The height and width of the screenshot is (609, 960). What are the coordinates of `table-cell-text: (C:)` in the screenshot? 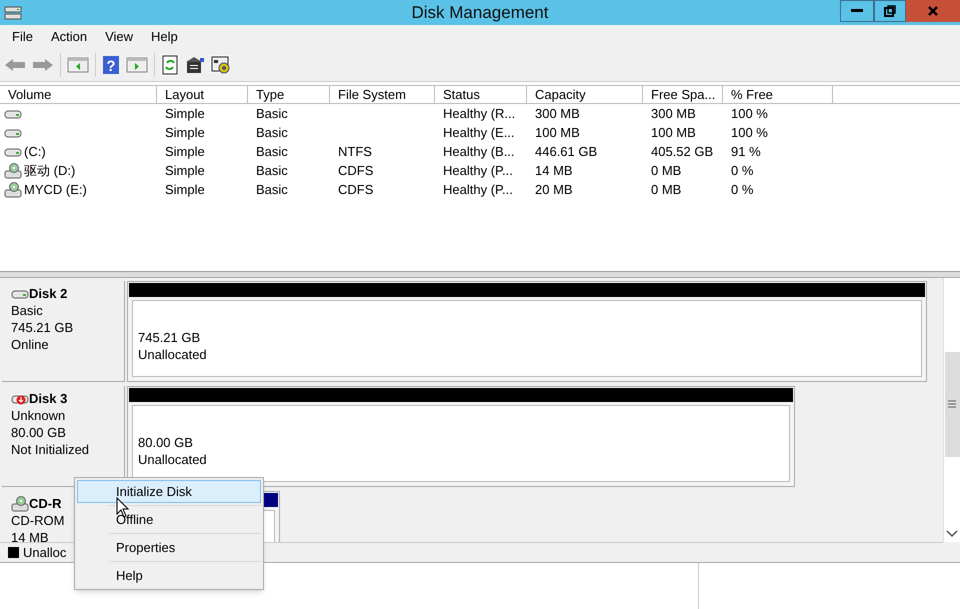 It's located at (35, 151).